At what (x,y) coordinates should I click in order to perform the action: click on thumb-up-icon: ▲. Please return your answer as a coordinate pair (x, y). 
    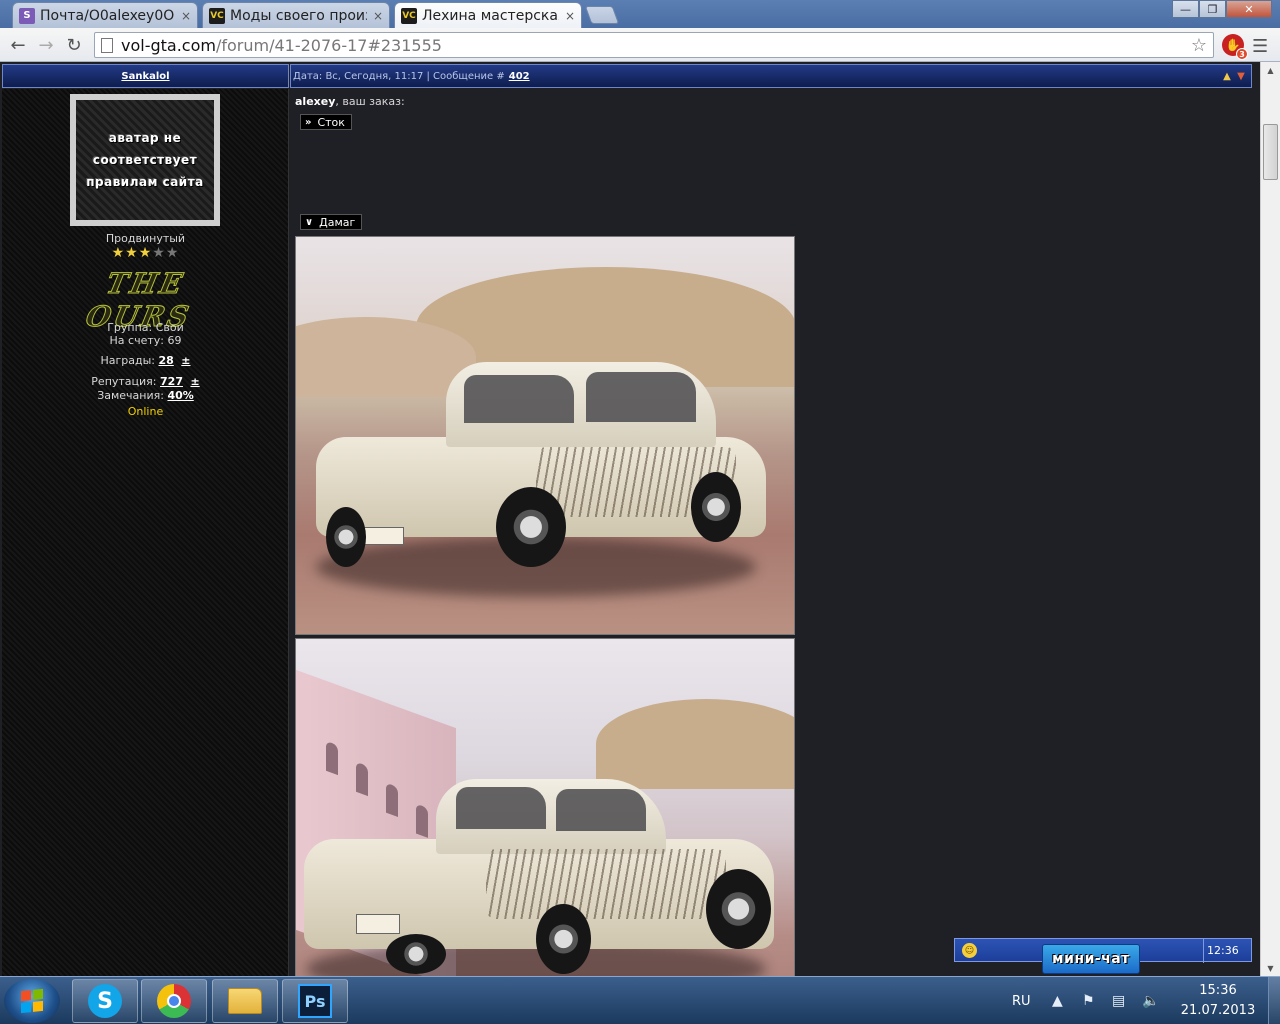
    Looking at the image, I should click on (1227, 76).